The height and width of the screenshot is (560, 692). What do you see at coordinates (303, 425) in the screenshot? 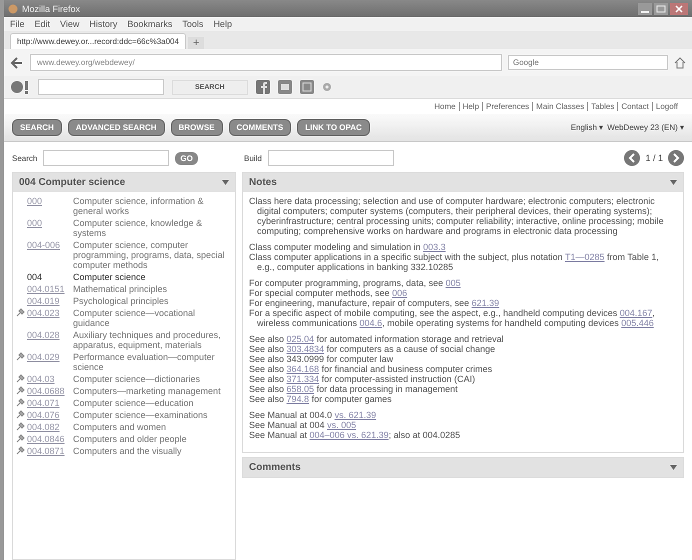
I see `note-text: See Manual at 004 vs. 005` at bounding box center [303, 425].